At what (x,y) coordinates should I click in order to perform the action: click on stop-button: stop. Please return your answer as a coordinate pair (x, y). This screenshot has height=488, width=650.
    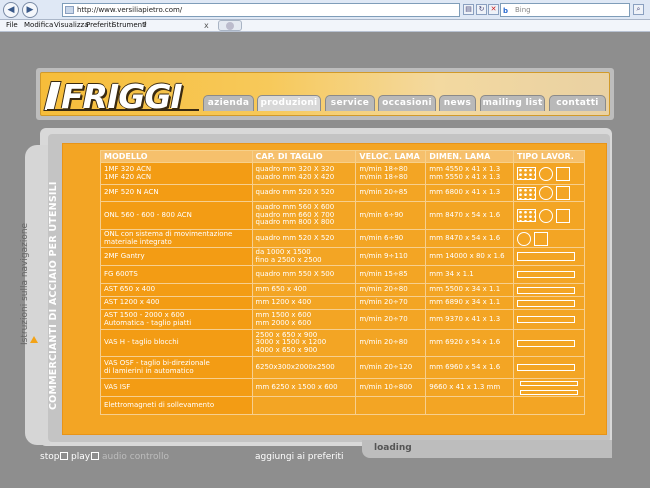
    Looking at the image, I should click on (49, 457).